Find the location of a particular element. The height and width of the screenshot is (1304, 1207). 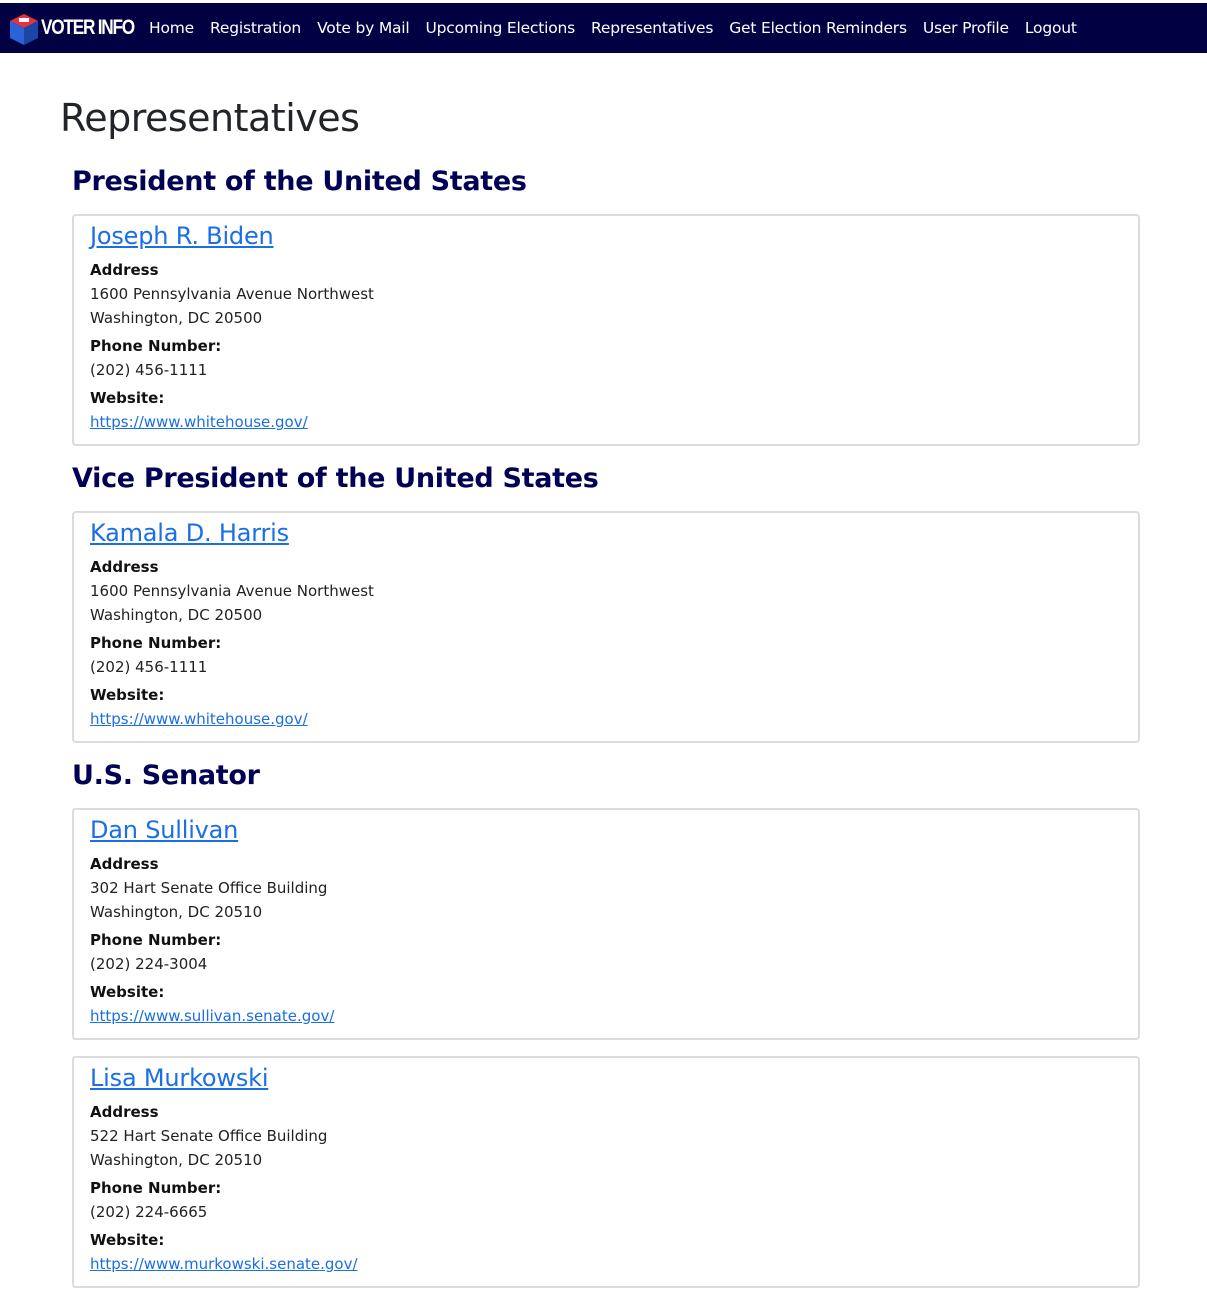

nav-home: Home is located at coordinates (171, 28).